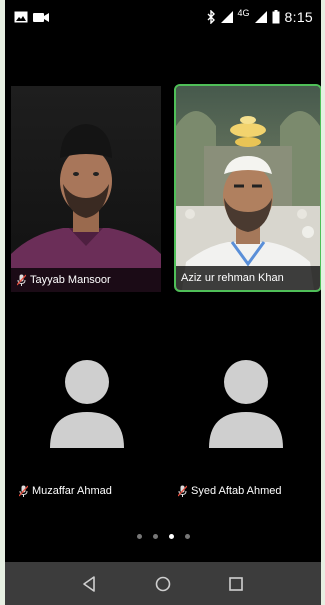  I want to click on navigation-bar, so click(163, 583).